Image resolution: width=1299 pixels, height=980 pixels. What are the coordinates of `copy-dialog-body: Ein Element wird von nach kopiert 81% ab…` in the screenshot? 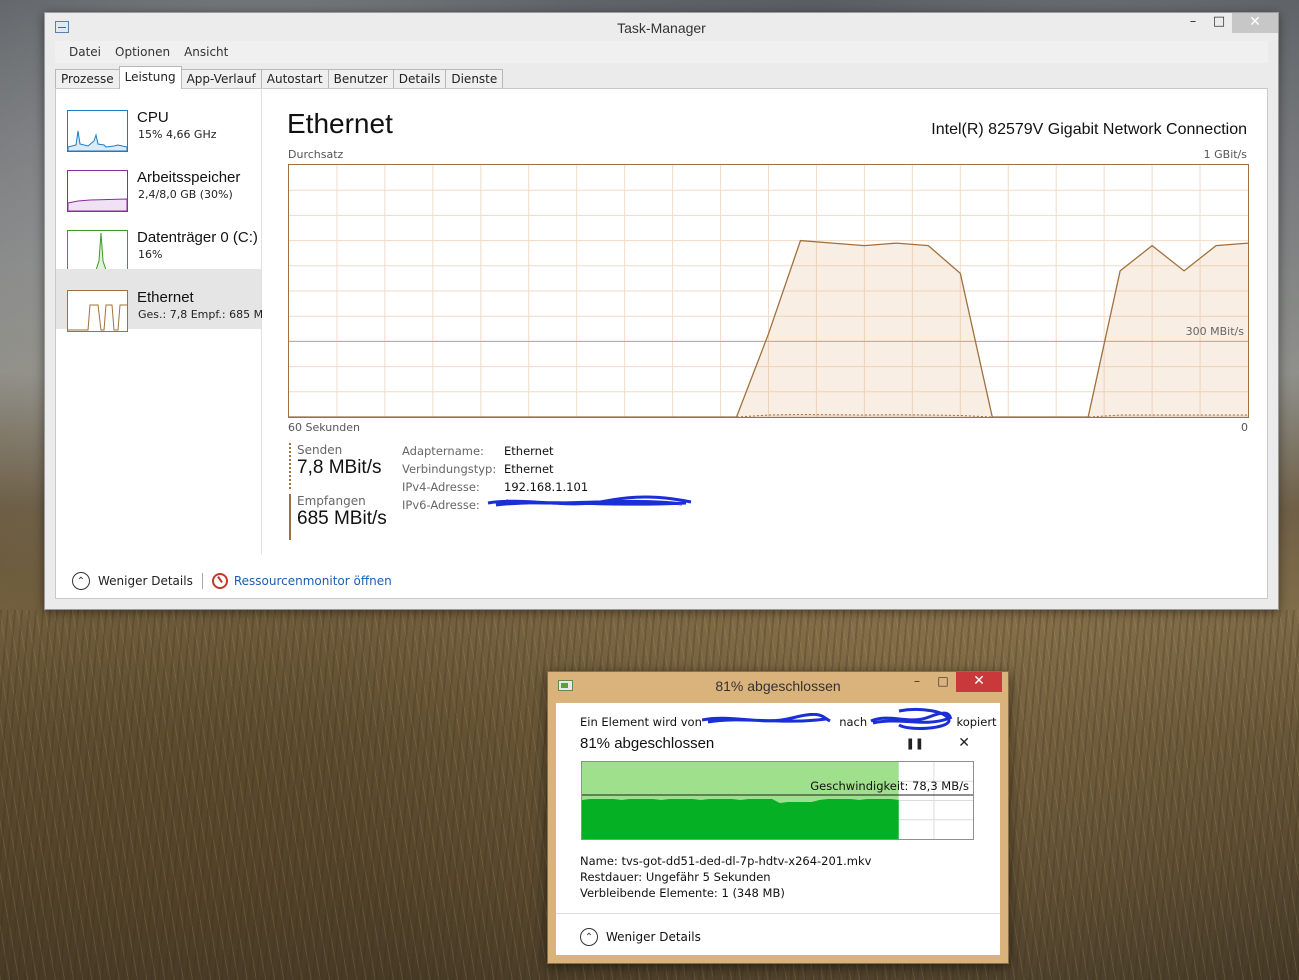 It's located at (778, 829).